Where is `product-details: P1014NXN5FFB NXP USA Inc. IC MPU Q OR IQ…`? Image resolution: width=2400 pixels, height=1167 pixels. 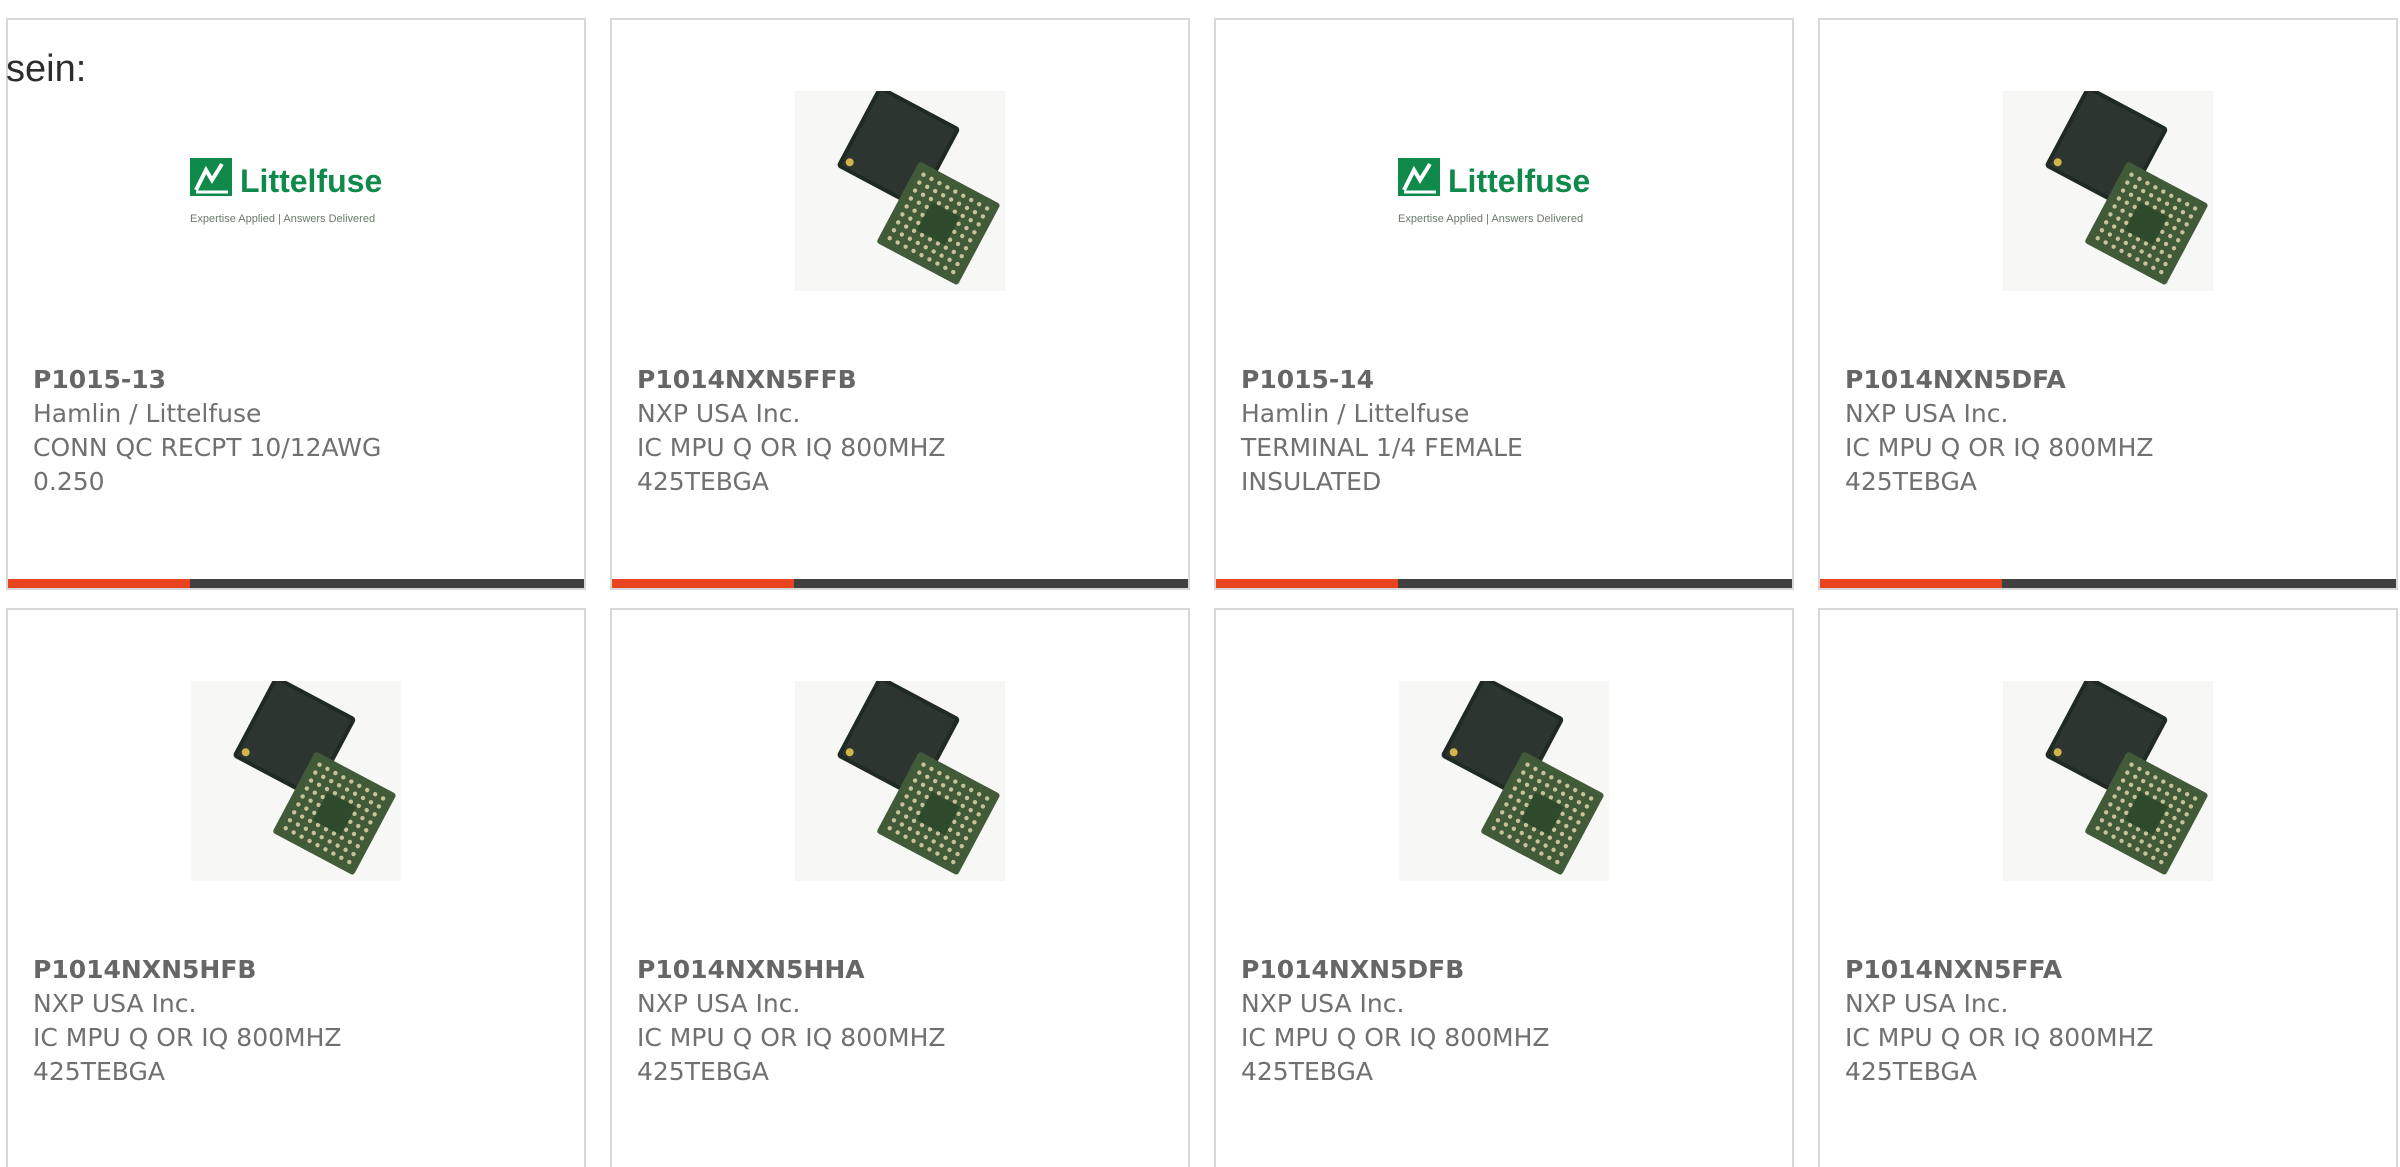
product-details: P1014NXN5FFB NXP USA Inc. IC MPU Q OR IQ… is located at coordinates (902, 431).